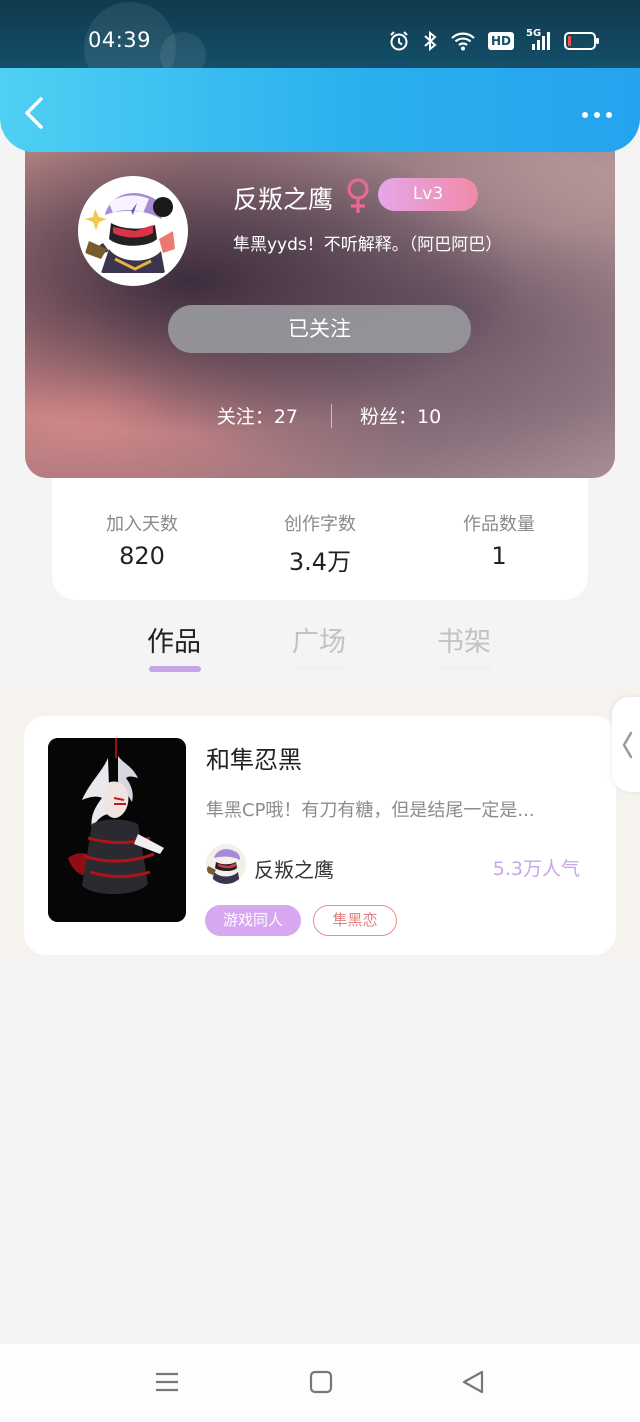  What do you see at coordinates (283, 199) in the screenshot?
I see `username: 反叛之鹰` at bounding box center [283, 199].